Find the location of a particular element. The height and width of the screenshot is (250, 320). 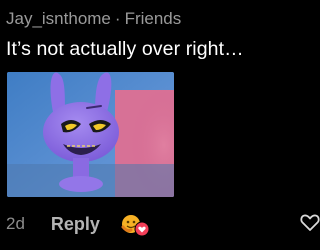

like-button is located at coordinates (309, 222).